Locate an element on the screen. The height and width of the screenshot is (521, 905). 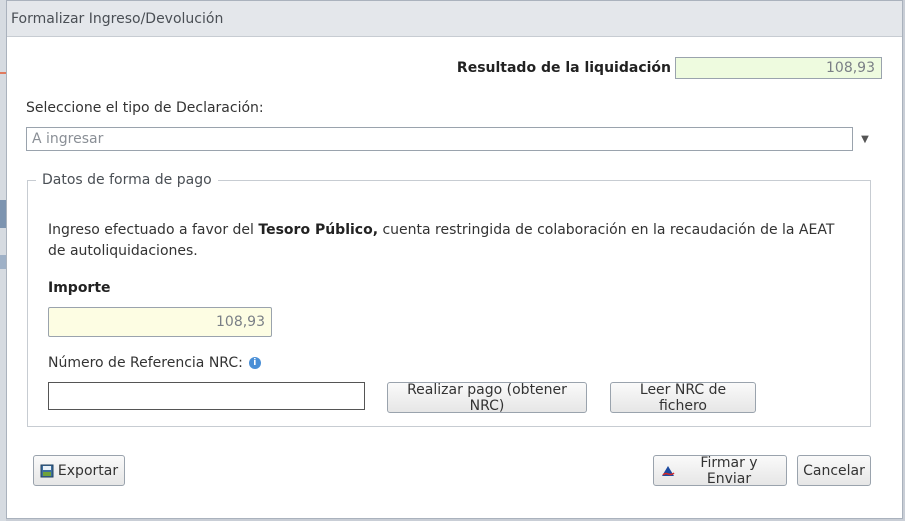
info-prefix: Ingreso efectuado a favor del is located at coordinates (151, 230).